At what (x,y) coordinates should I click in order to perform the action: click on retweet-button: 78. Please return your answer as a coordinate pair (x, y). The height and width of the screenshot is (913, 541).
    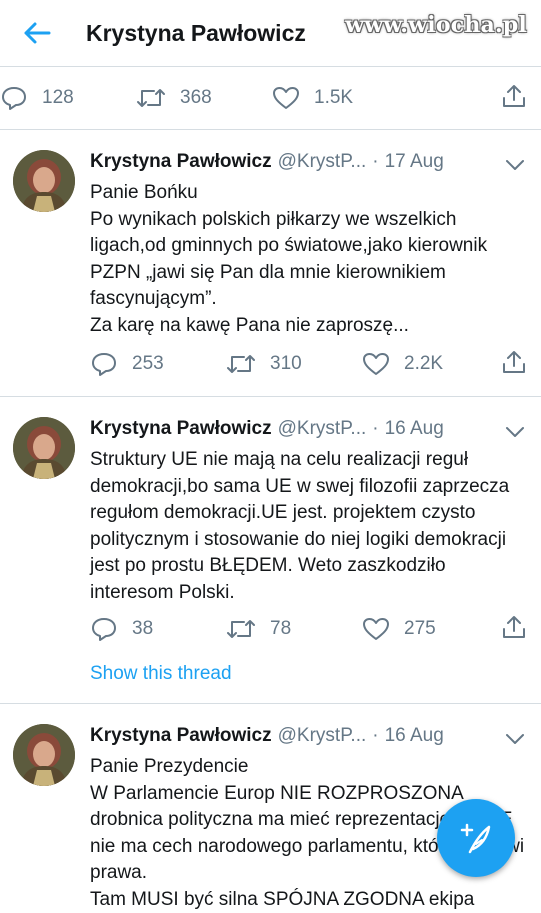
    Looking at the image, I should click on (294, 629).